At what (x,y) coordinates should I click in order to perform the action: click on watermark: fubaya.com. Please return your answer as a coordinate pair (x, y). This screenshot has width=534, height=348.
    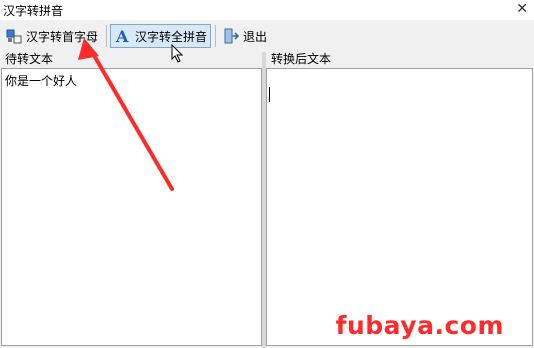
    Looking at the image, I should click on (419, 325).